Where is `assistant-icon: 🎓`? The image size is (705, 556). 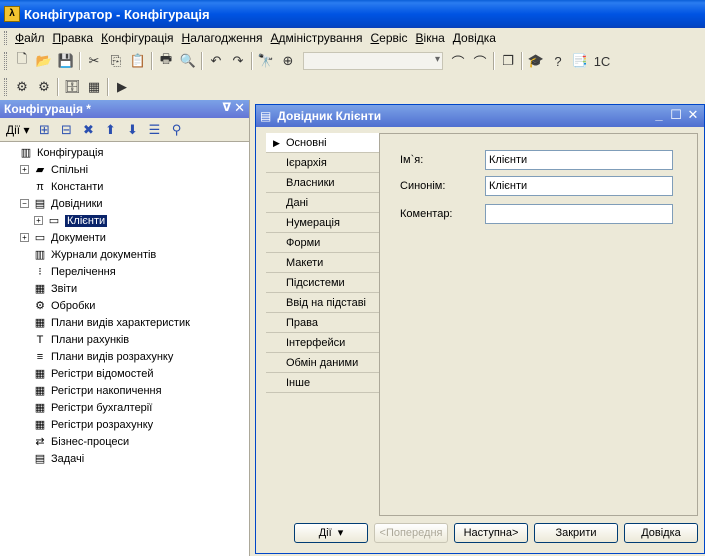 assistant-icon: 🎓 is located at coordinates (536, 61).